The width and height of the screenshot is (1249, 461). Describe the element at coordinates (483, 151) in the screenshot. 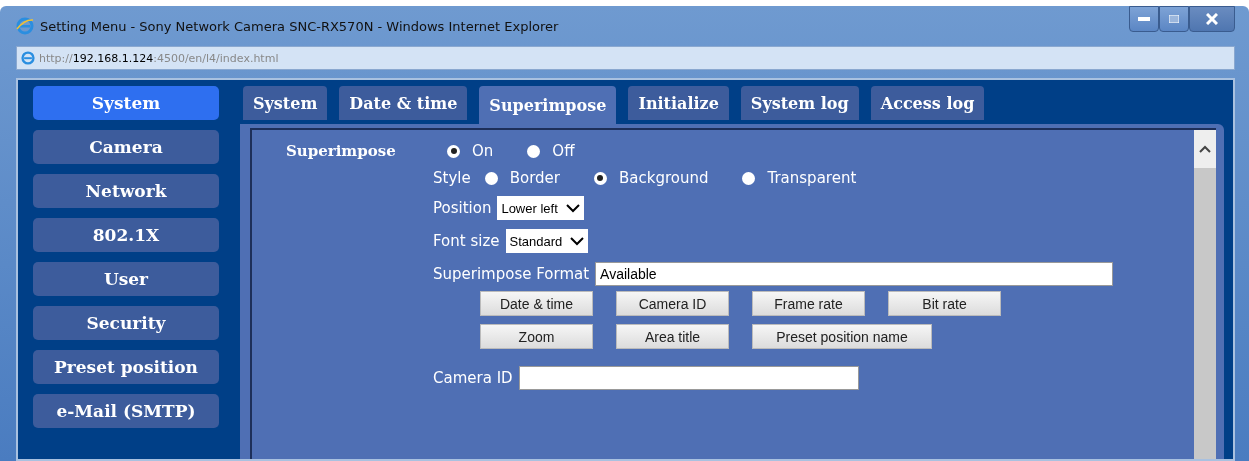

I see `radio-label: On` at that location.